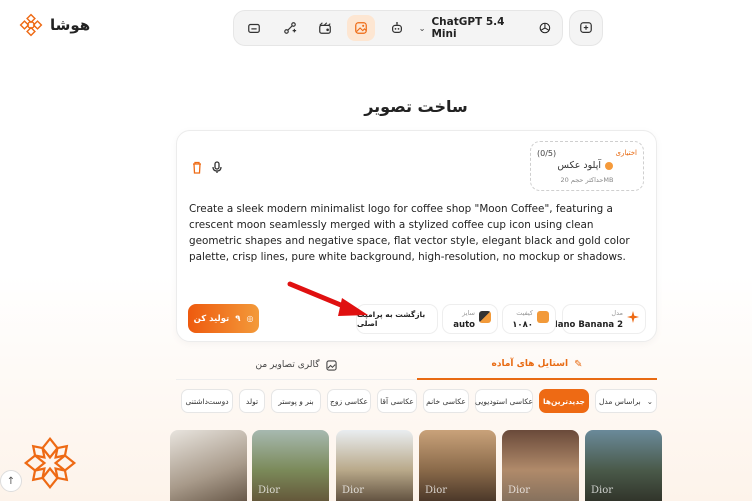  I want to click on arrow-up-icon: ↑, so click(11, 481).